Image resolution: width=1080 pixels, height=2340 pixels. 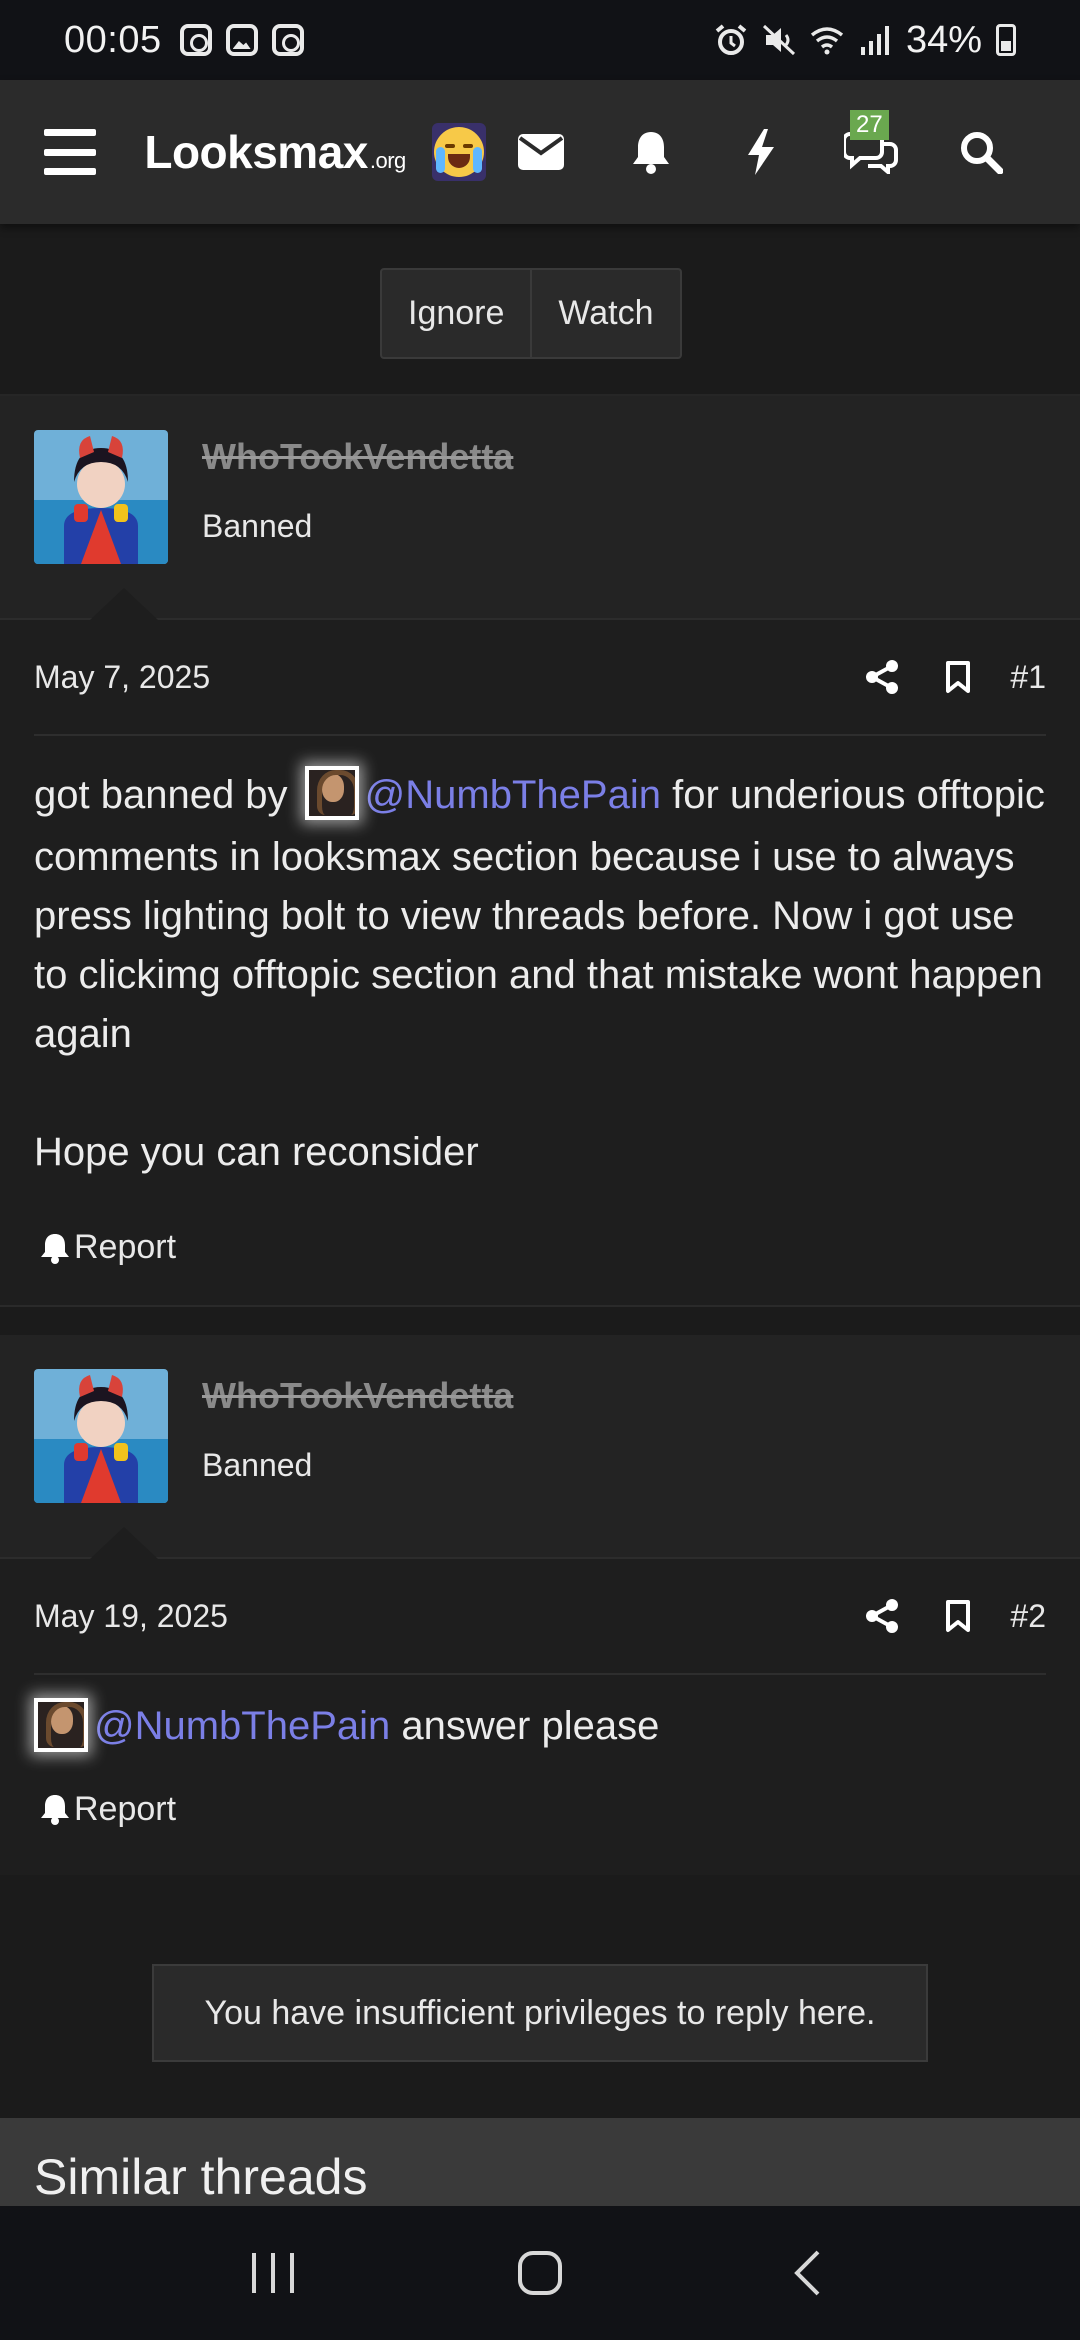 I want to click on battery-percent: 34%, so click(x=943, y=39).